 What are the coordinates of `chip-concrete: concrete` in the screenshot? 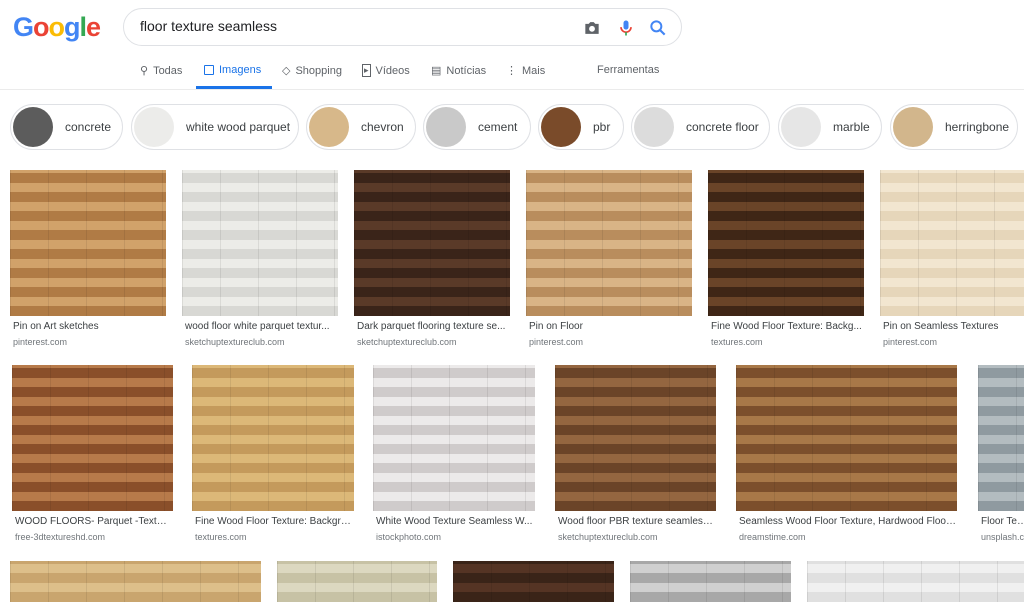 It's located at (66, 127).